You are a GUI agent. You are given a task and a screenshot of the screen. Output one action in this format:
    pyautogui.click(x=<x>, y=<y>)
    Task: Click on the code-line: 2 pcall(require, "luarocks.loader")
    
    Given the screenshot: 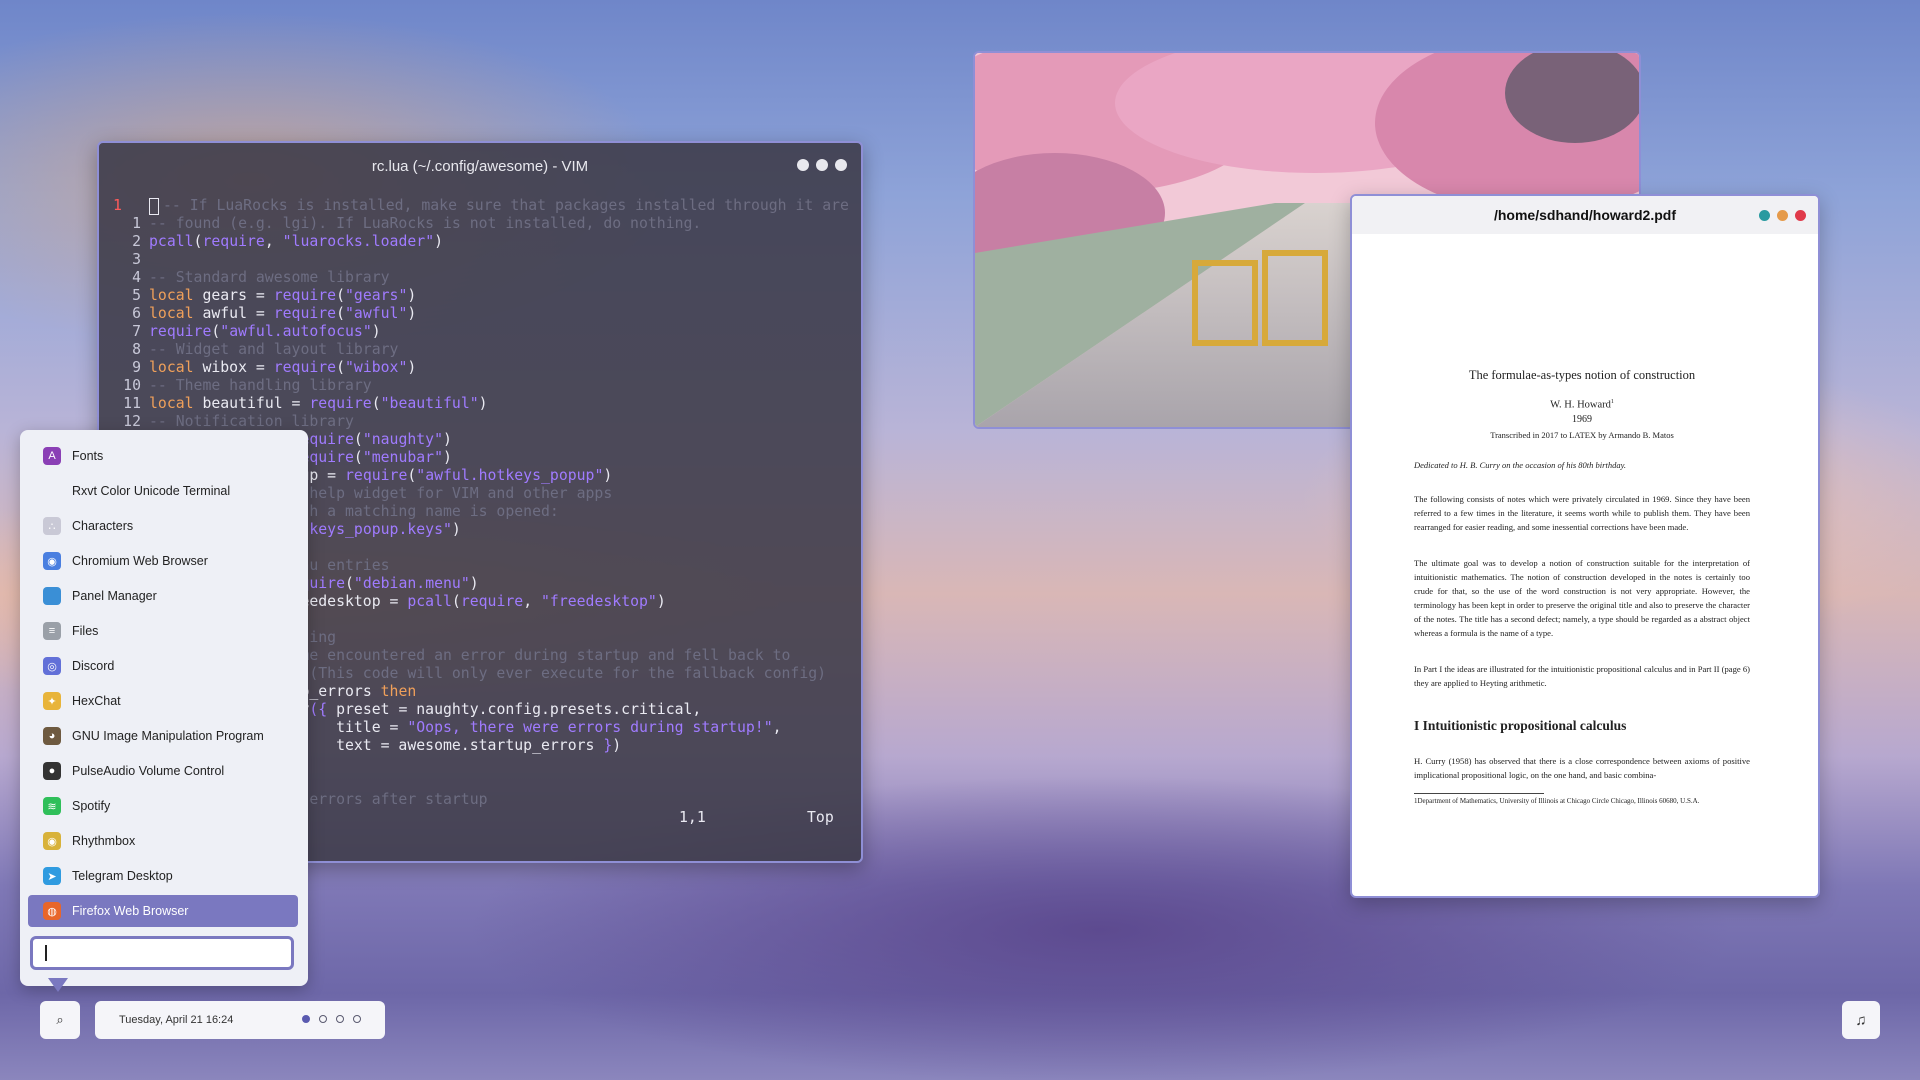 What is the action you would take?
    pyautogui.click(x=480, y=242)
    